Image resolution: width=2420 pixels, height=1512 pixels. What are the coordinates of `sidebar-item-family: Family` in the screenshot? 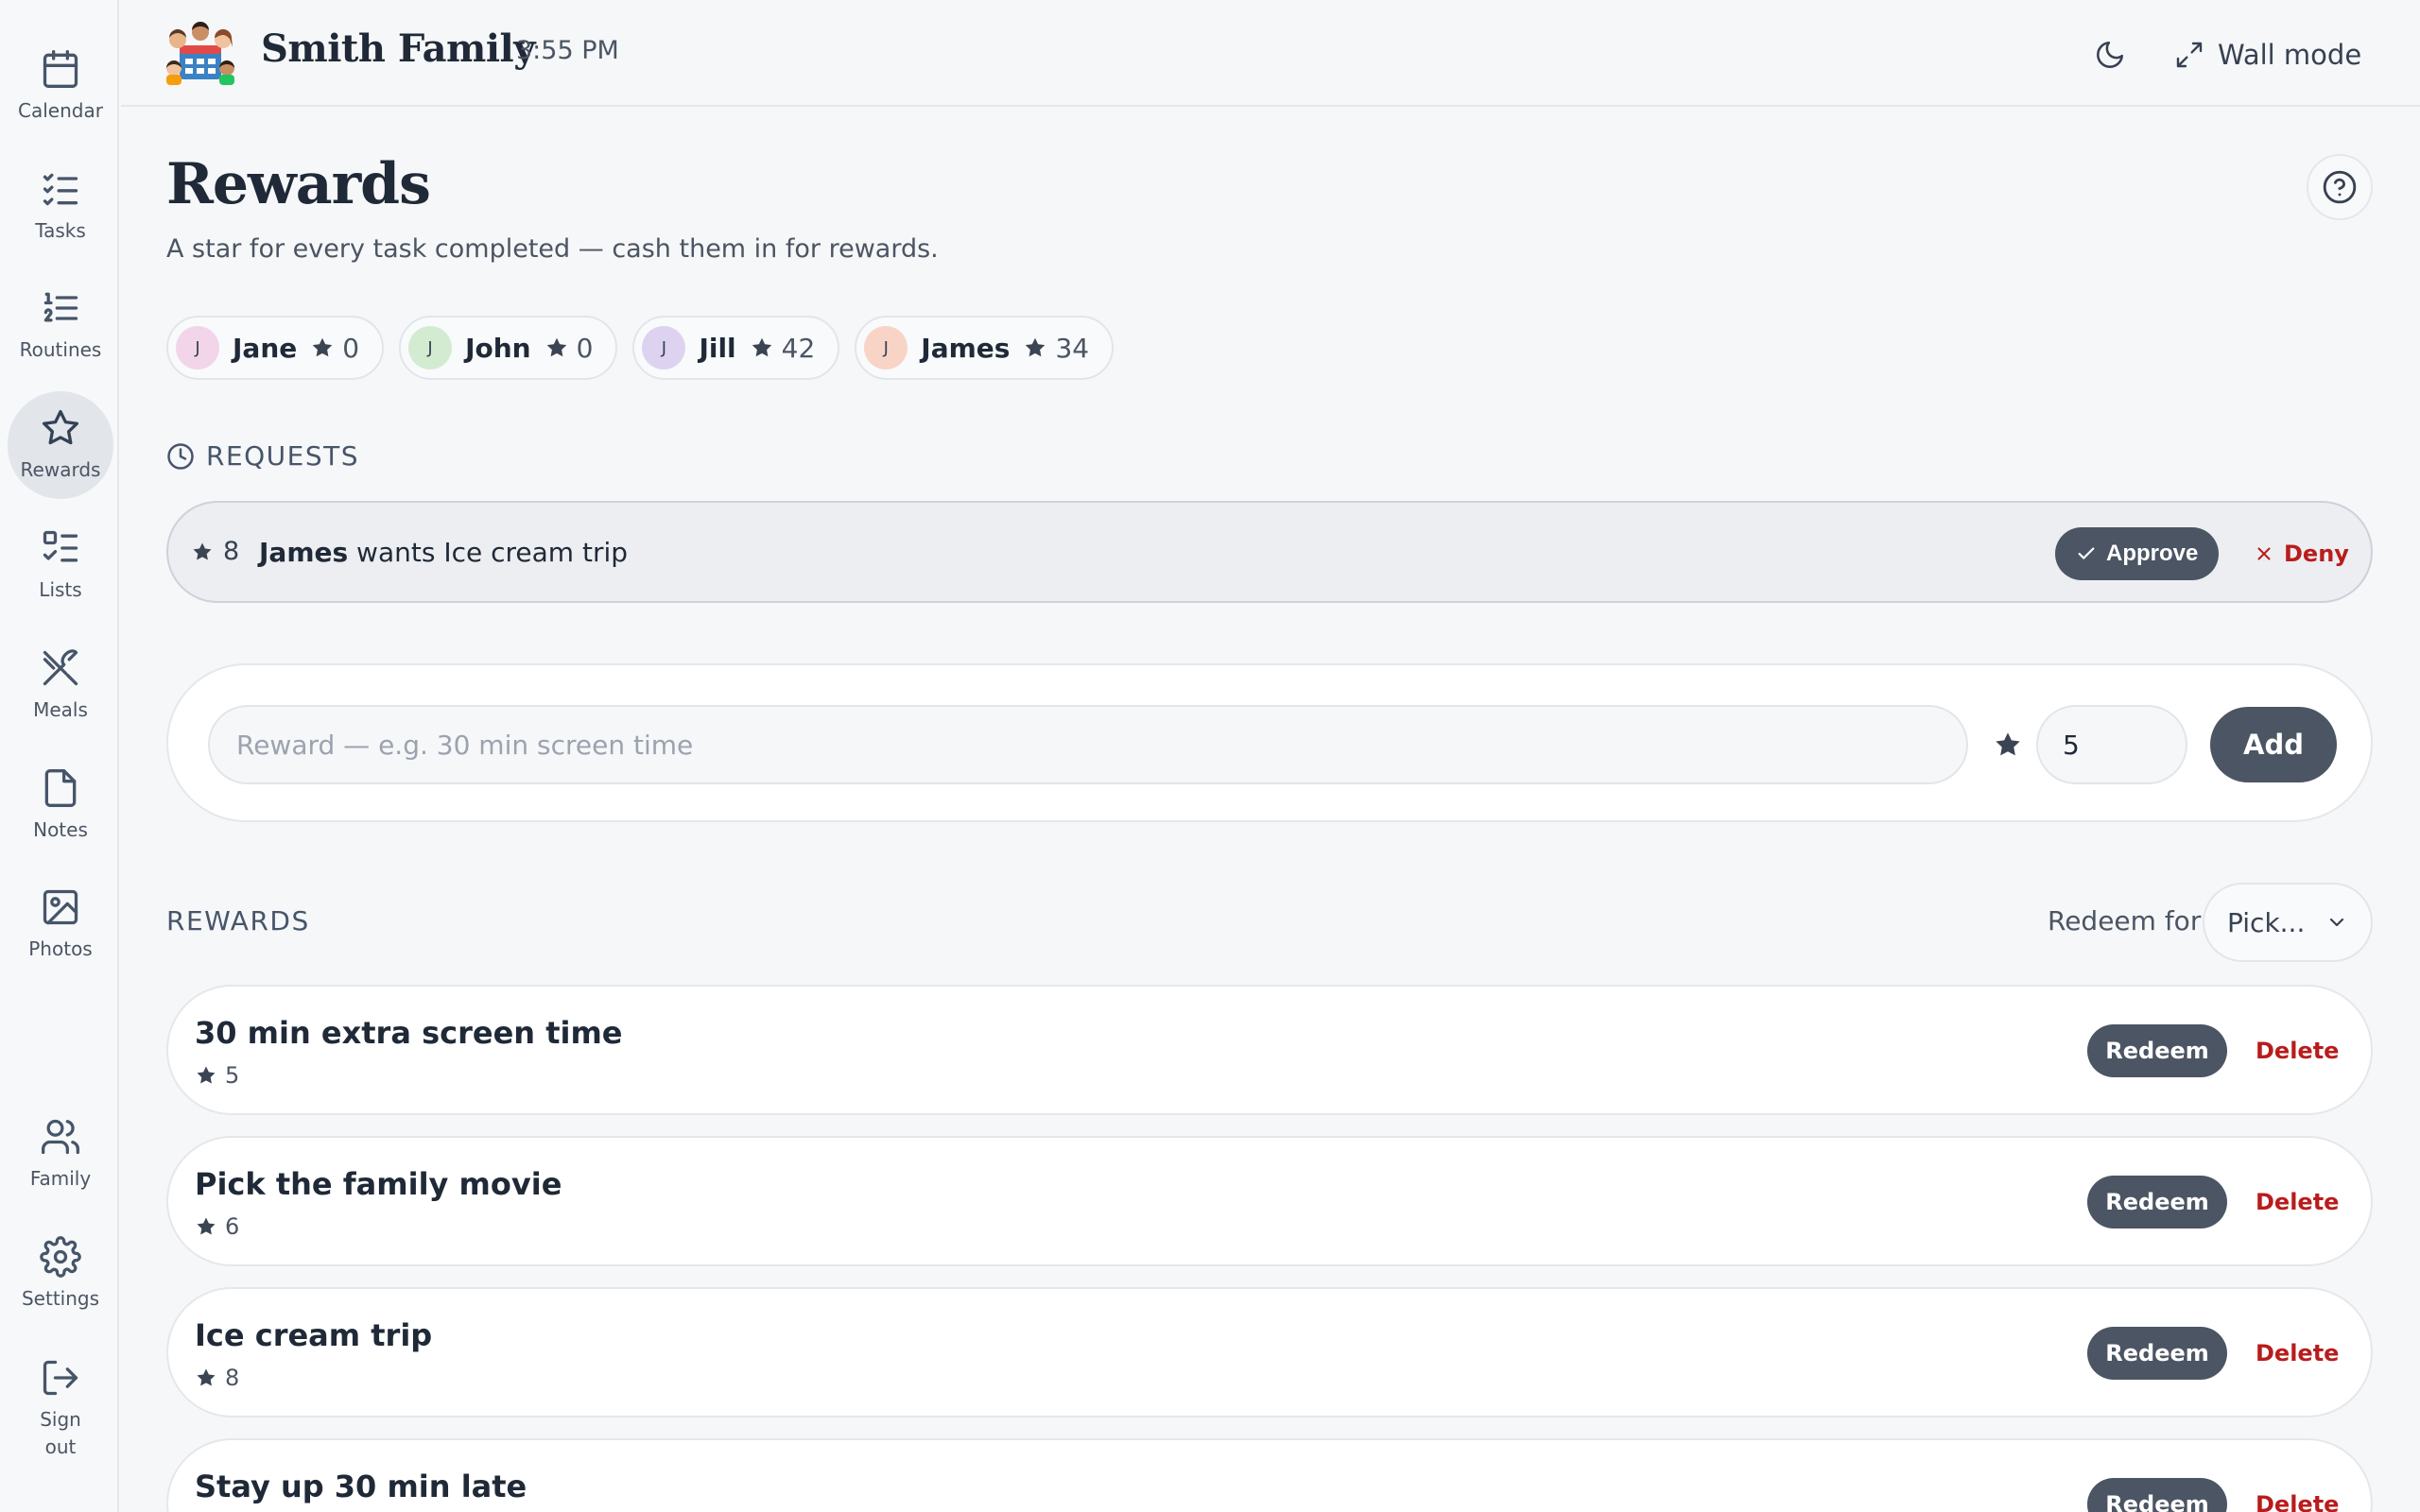 It's located at (60, 1154).